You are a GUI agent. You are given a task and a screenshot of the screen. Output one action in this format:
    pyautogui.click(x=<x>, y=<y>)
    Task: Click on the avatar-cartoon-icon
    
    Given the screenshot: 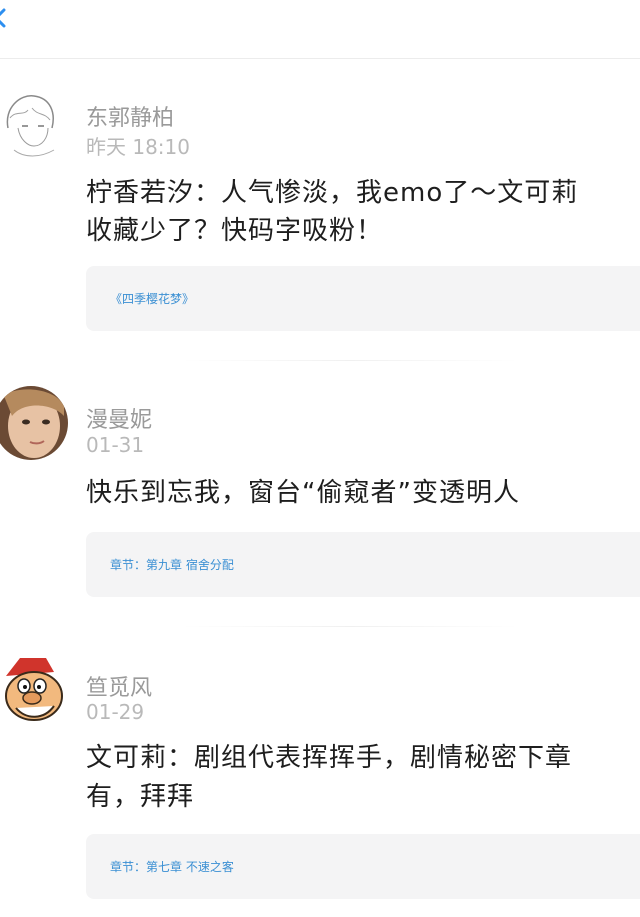 What is the action you would take?
    pyautogui.click(x=34, y=689)
    